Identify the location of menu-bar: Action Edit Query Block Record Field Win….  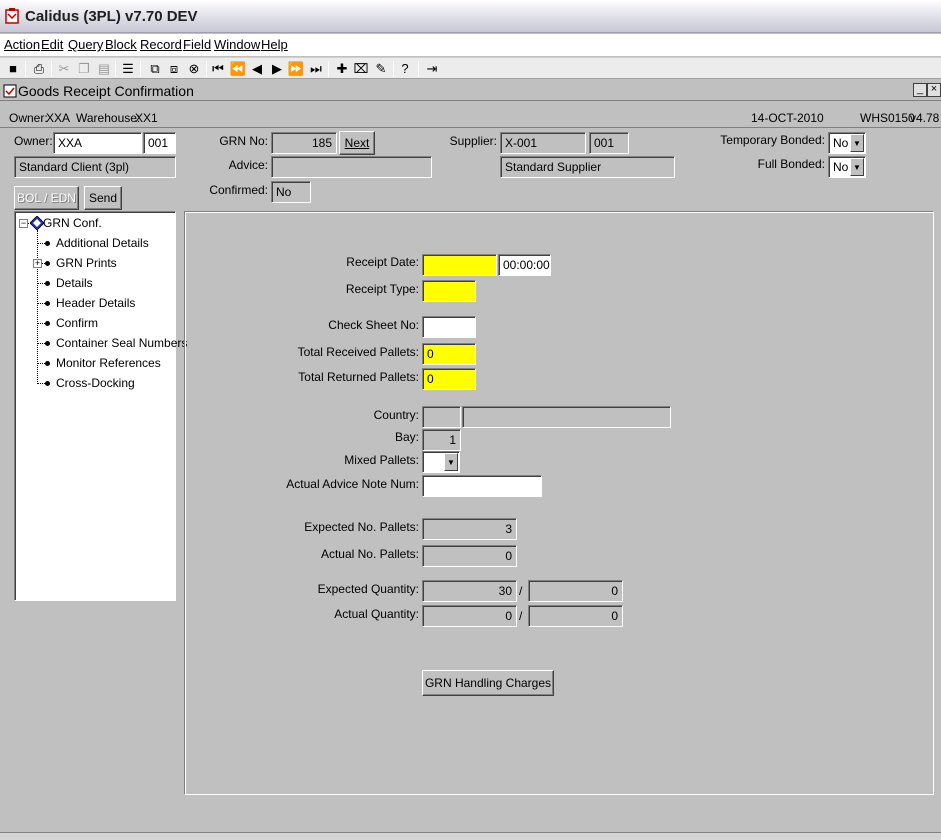
(470, 45).